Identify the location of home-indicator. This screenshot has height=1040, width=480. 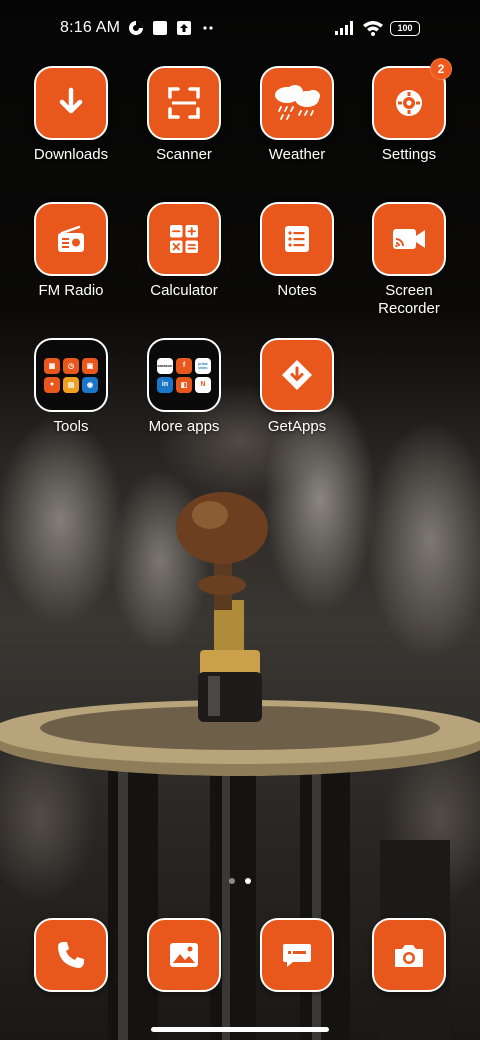
(240, 1029).